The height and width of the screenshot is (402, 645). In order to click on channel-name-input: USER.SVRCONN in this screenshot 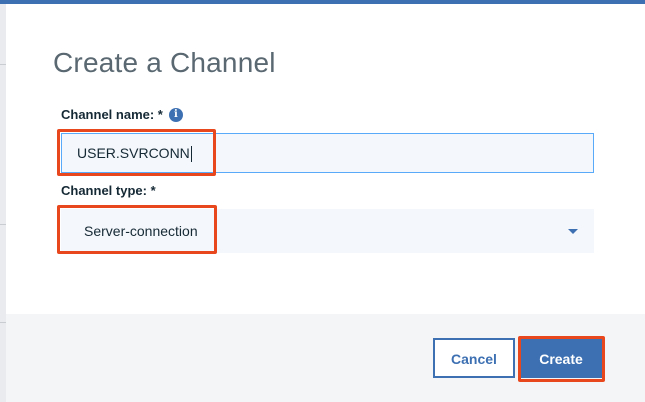, I will do `click(327, 153)`.